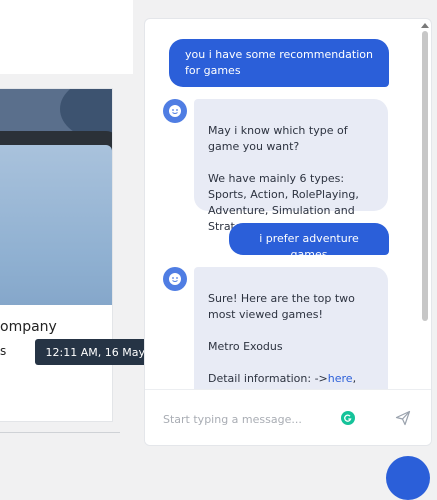 This screenshot has height=500, width=437. I want to click on scrollbar, so click(425, 213).